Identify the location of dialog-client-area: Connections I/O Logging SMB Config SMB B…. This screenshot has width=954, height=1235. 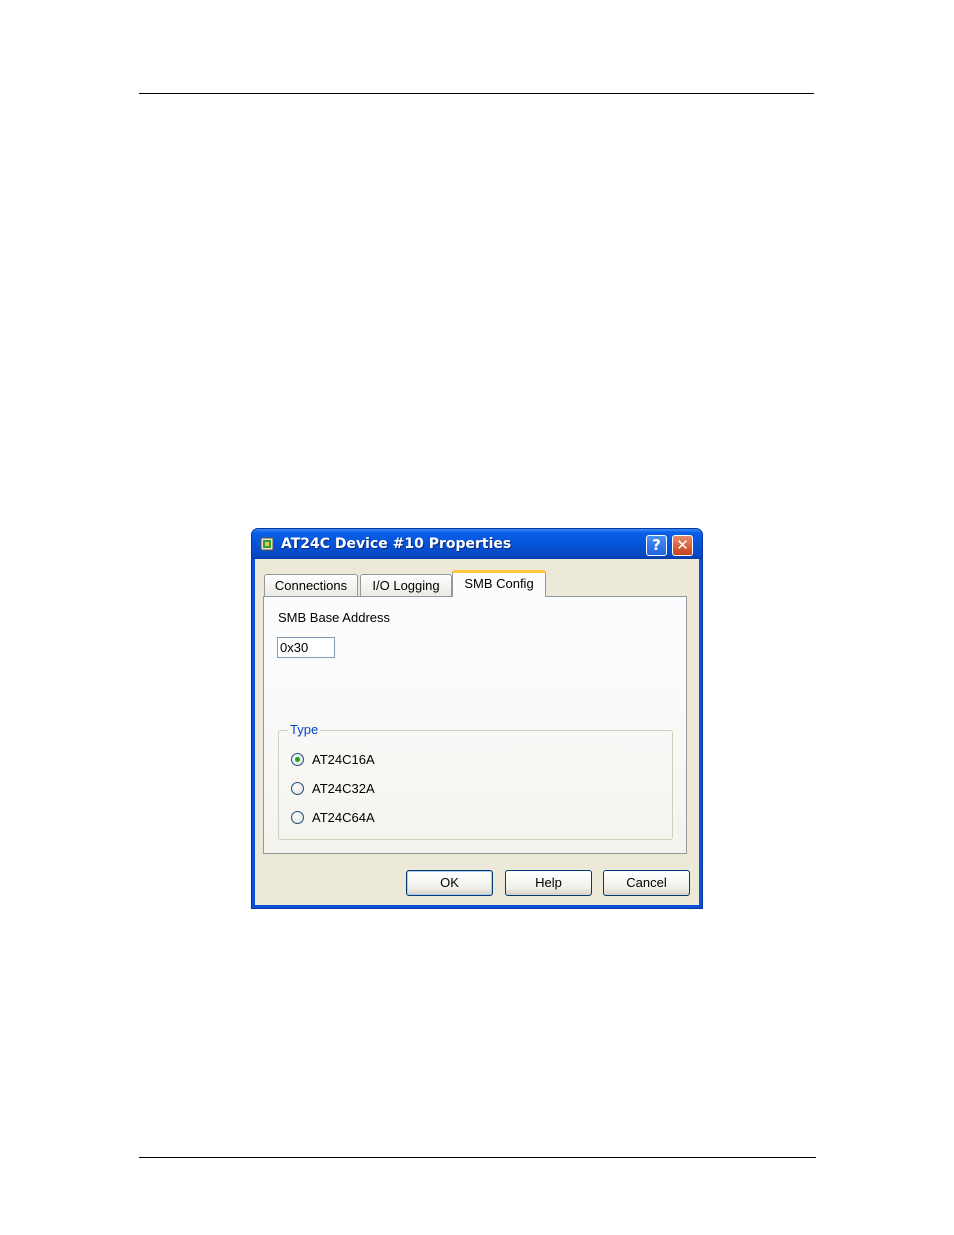
(477, 732).